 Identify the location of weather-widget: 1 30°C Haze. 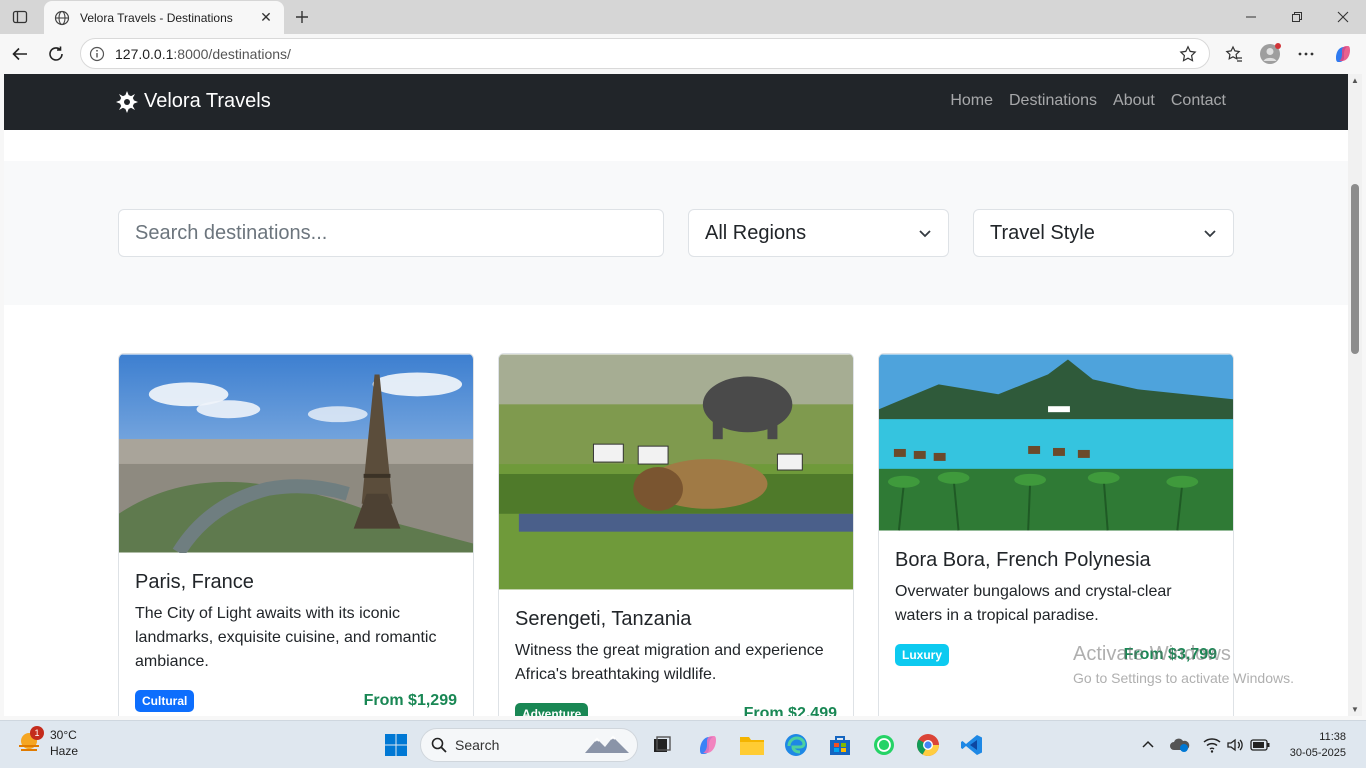
(47, 742).